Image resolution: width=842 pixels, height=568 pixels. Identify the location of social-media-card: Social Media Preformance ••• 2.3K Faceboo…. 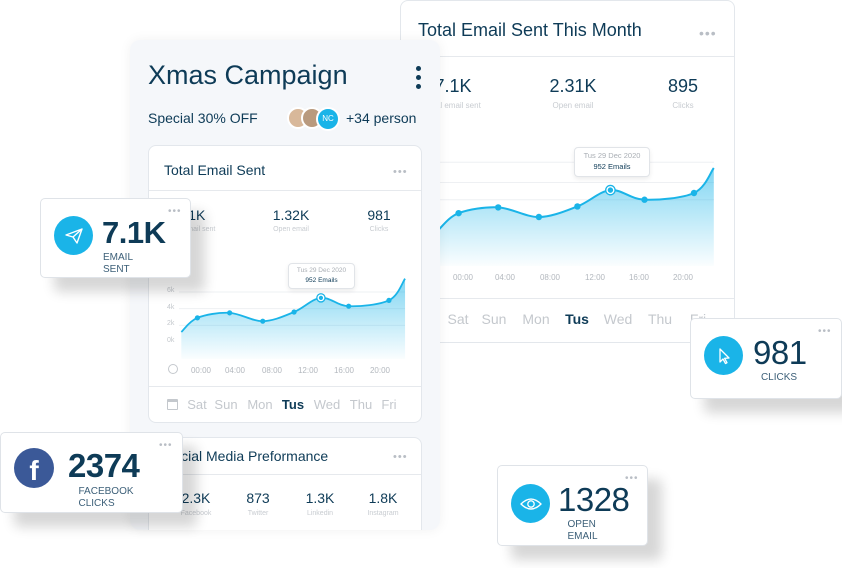
(285, 483).